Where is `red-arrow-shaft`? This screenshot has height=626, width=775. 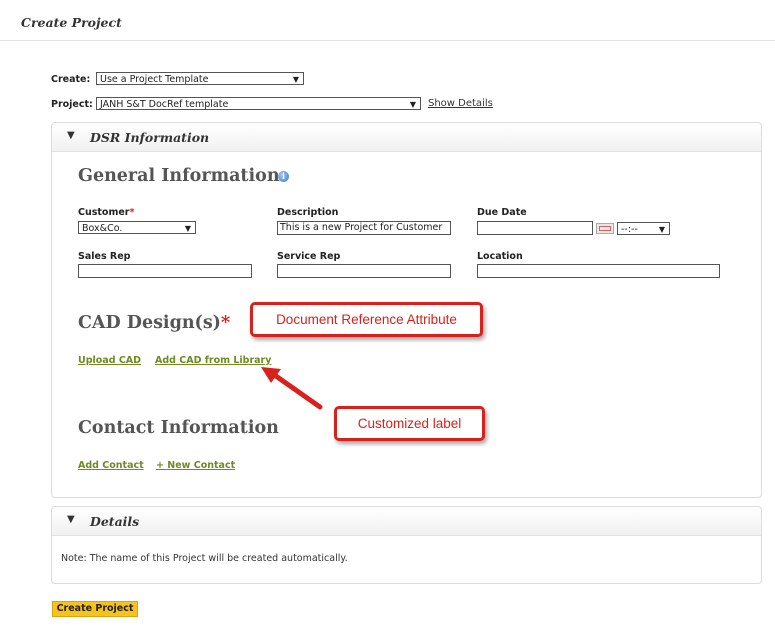
red-arrow-shaft is located at coordinates (296, 390).